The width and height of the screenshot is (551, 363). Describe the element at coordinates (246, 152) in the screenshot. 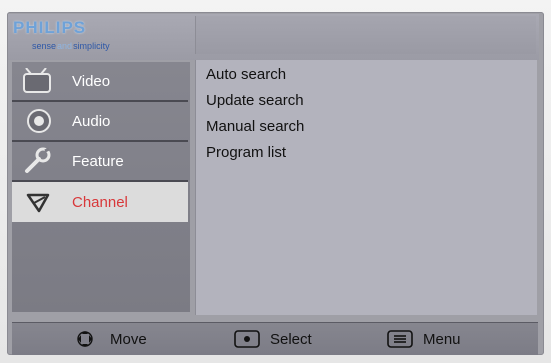

I see `submenu-item-program-list: Program list` at that location.